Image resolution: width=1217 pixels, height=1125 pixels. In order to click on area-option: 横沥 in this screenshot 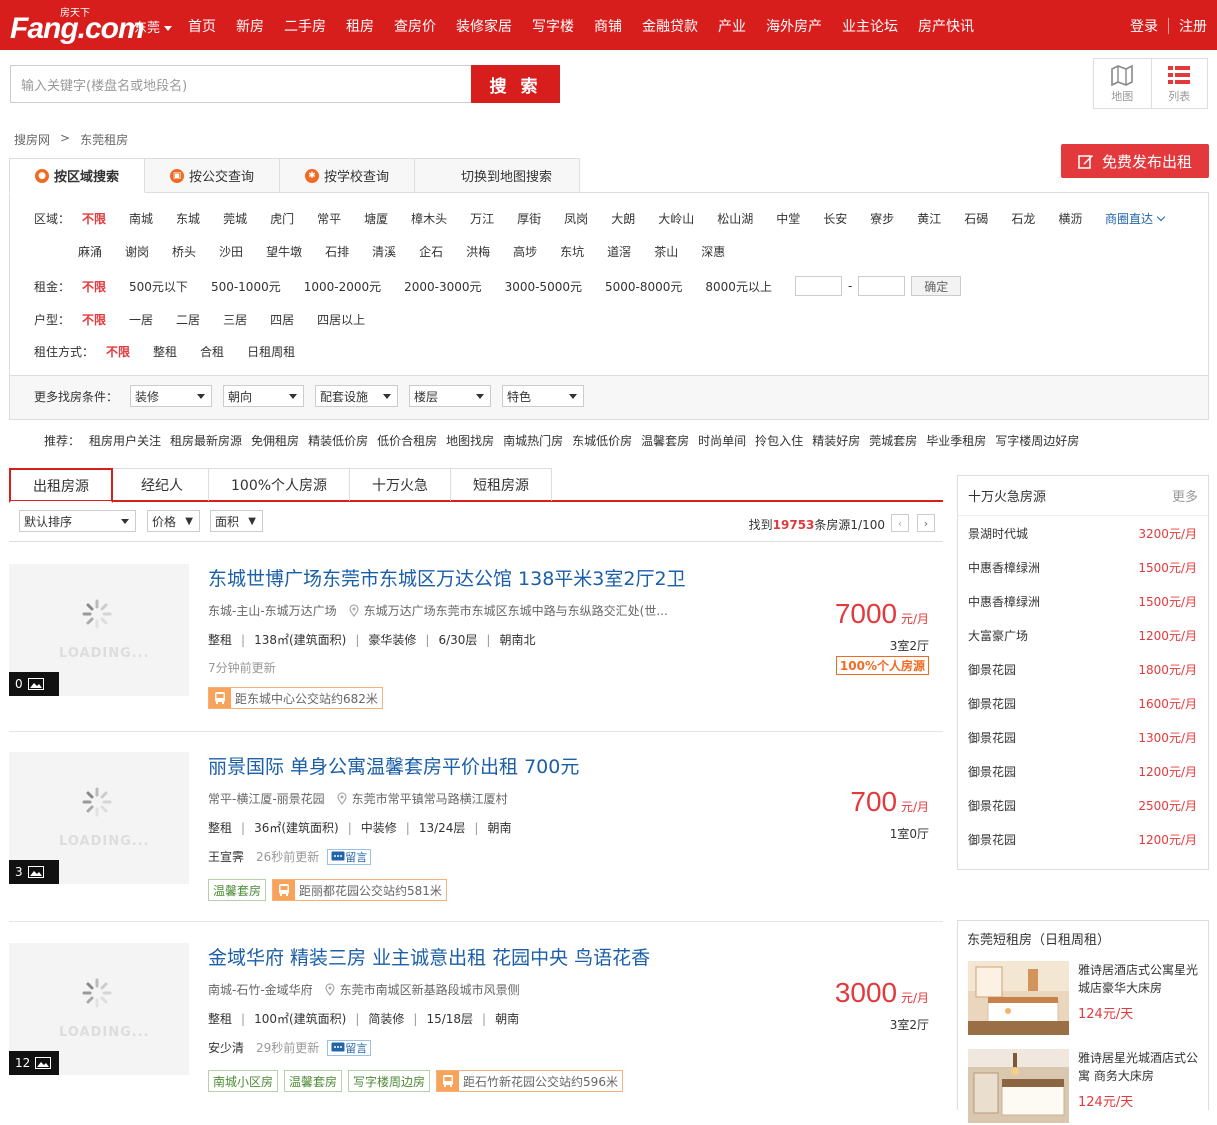, I will do `click(1070, 218)`.